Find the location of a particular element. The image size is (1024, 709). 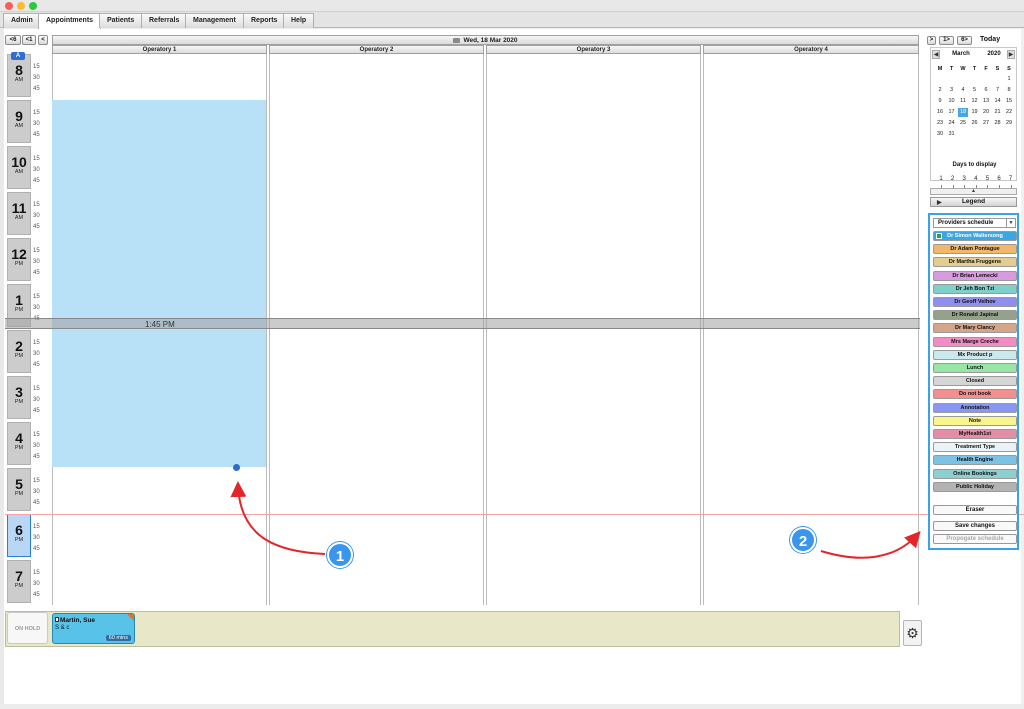

operatory-header-4: Operatory 4 is located at coordinates (811, 49).